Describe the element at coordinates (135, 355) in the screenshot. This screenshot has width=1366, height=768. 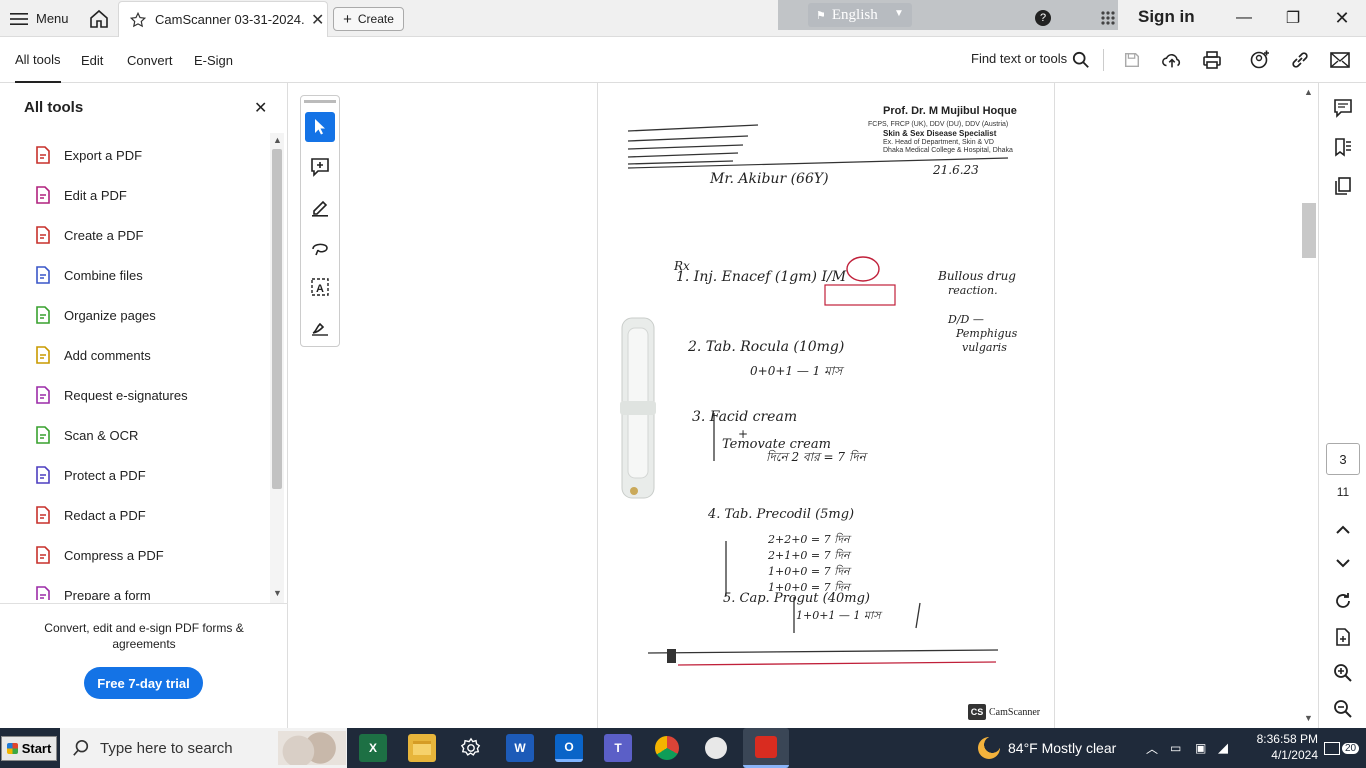
I see `tool-item: Add comments` at that location.